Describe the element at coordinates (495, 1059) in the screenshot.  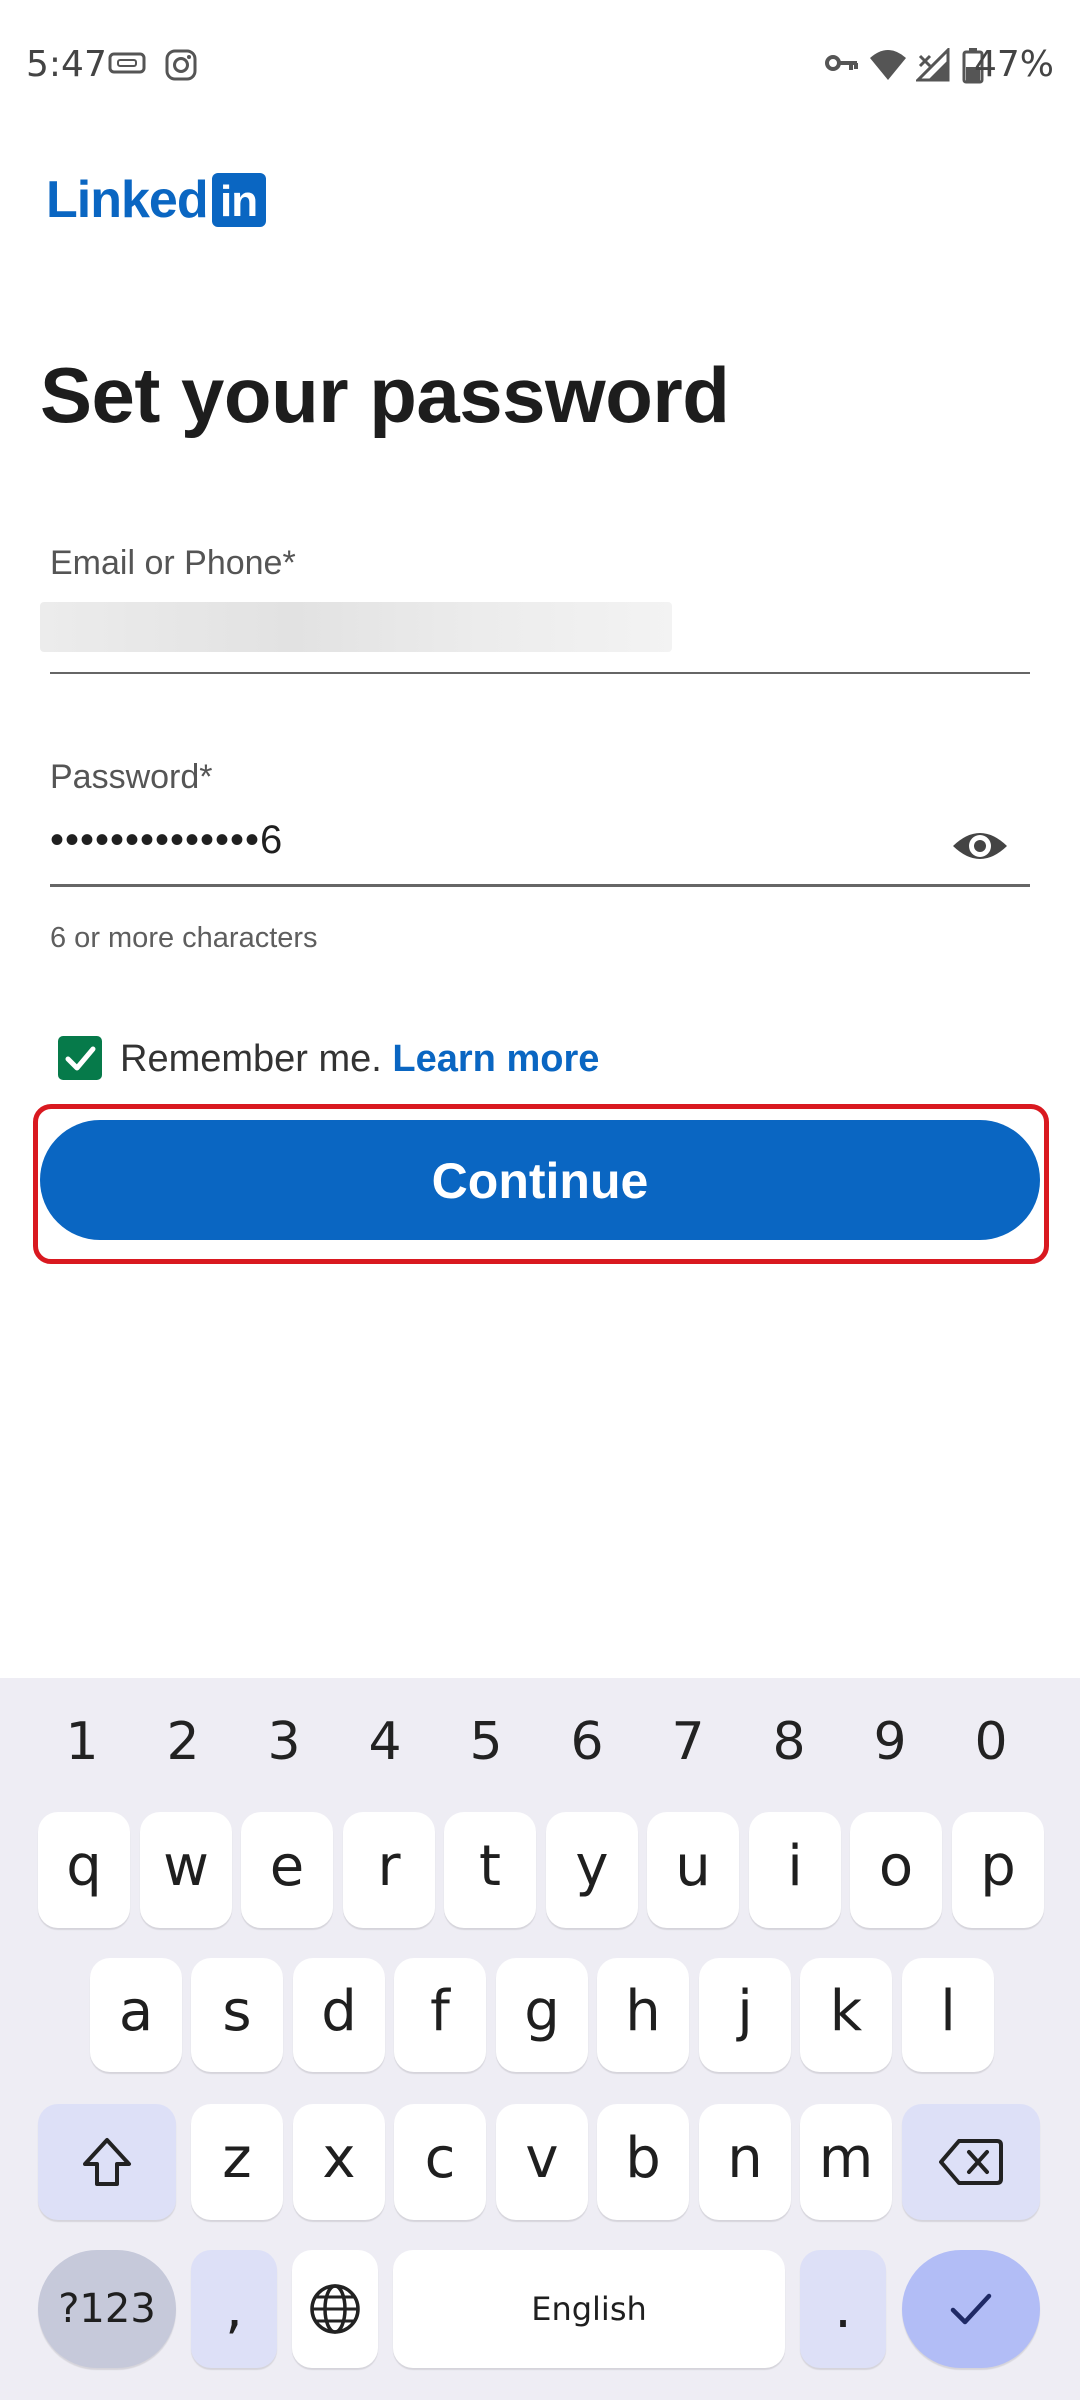
I see `learn-more-link: Learn more` at that location.